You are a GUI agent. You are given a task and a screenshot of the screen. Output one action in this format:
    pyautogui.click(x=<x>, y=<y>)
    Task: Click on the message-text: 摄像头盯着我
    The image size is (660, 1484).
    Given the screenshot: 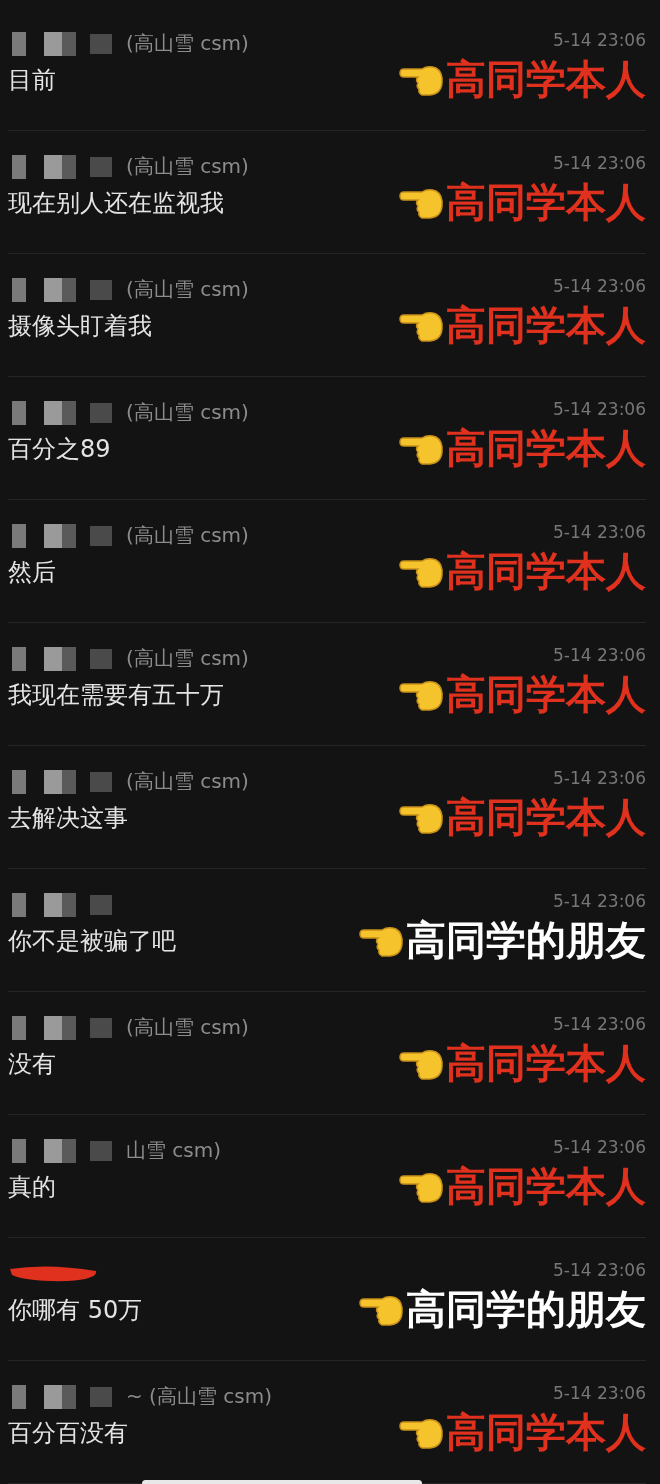 What is the action you would take?
    pyautogui.click(x=80, y=326)
    